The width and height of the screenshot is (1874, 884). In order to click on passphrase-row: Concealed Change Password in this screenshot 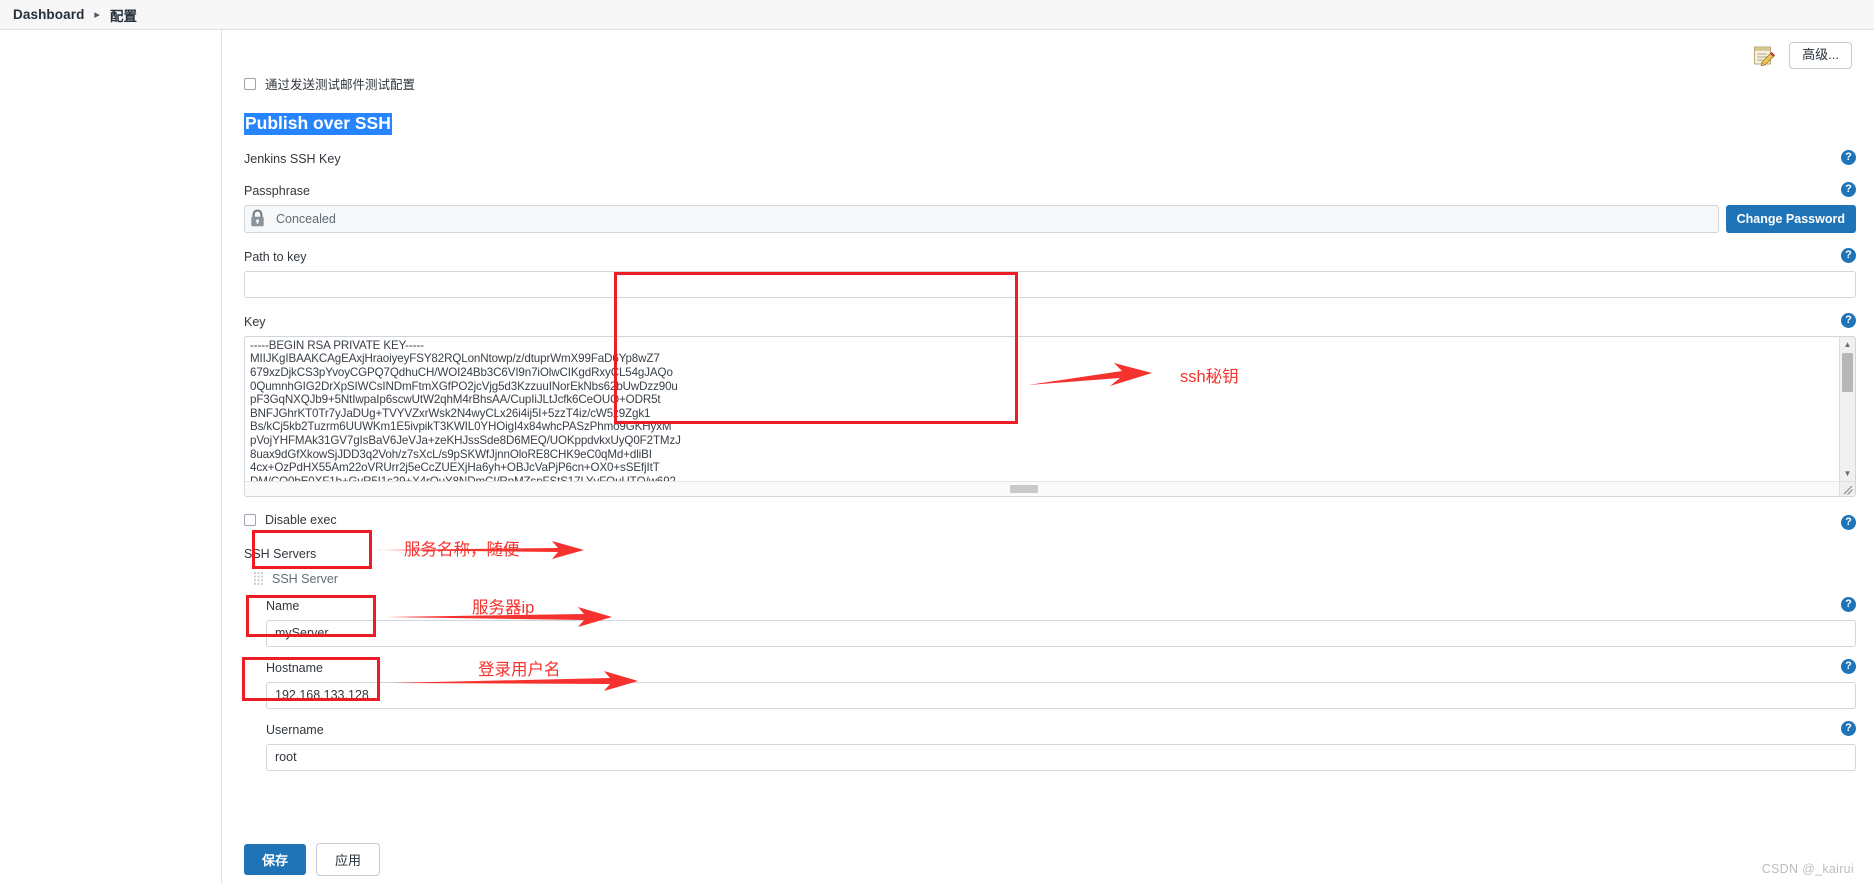, I will do `click(1050, 218)`.